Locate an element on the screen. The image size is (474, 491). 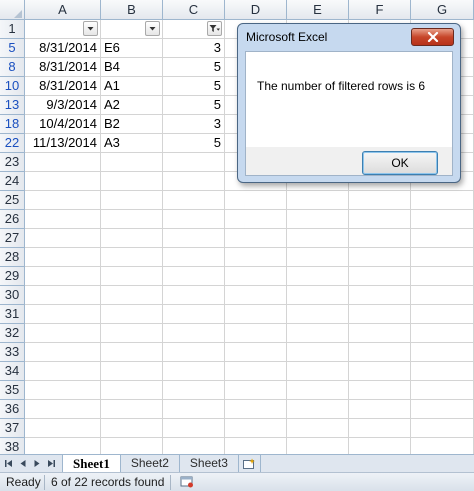
column-header-c: C is located at coordinates (194, 10).